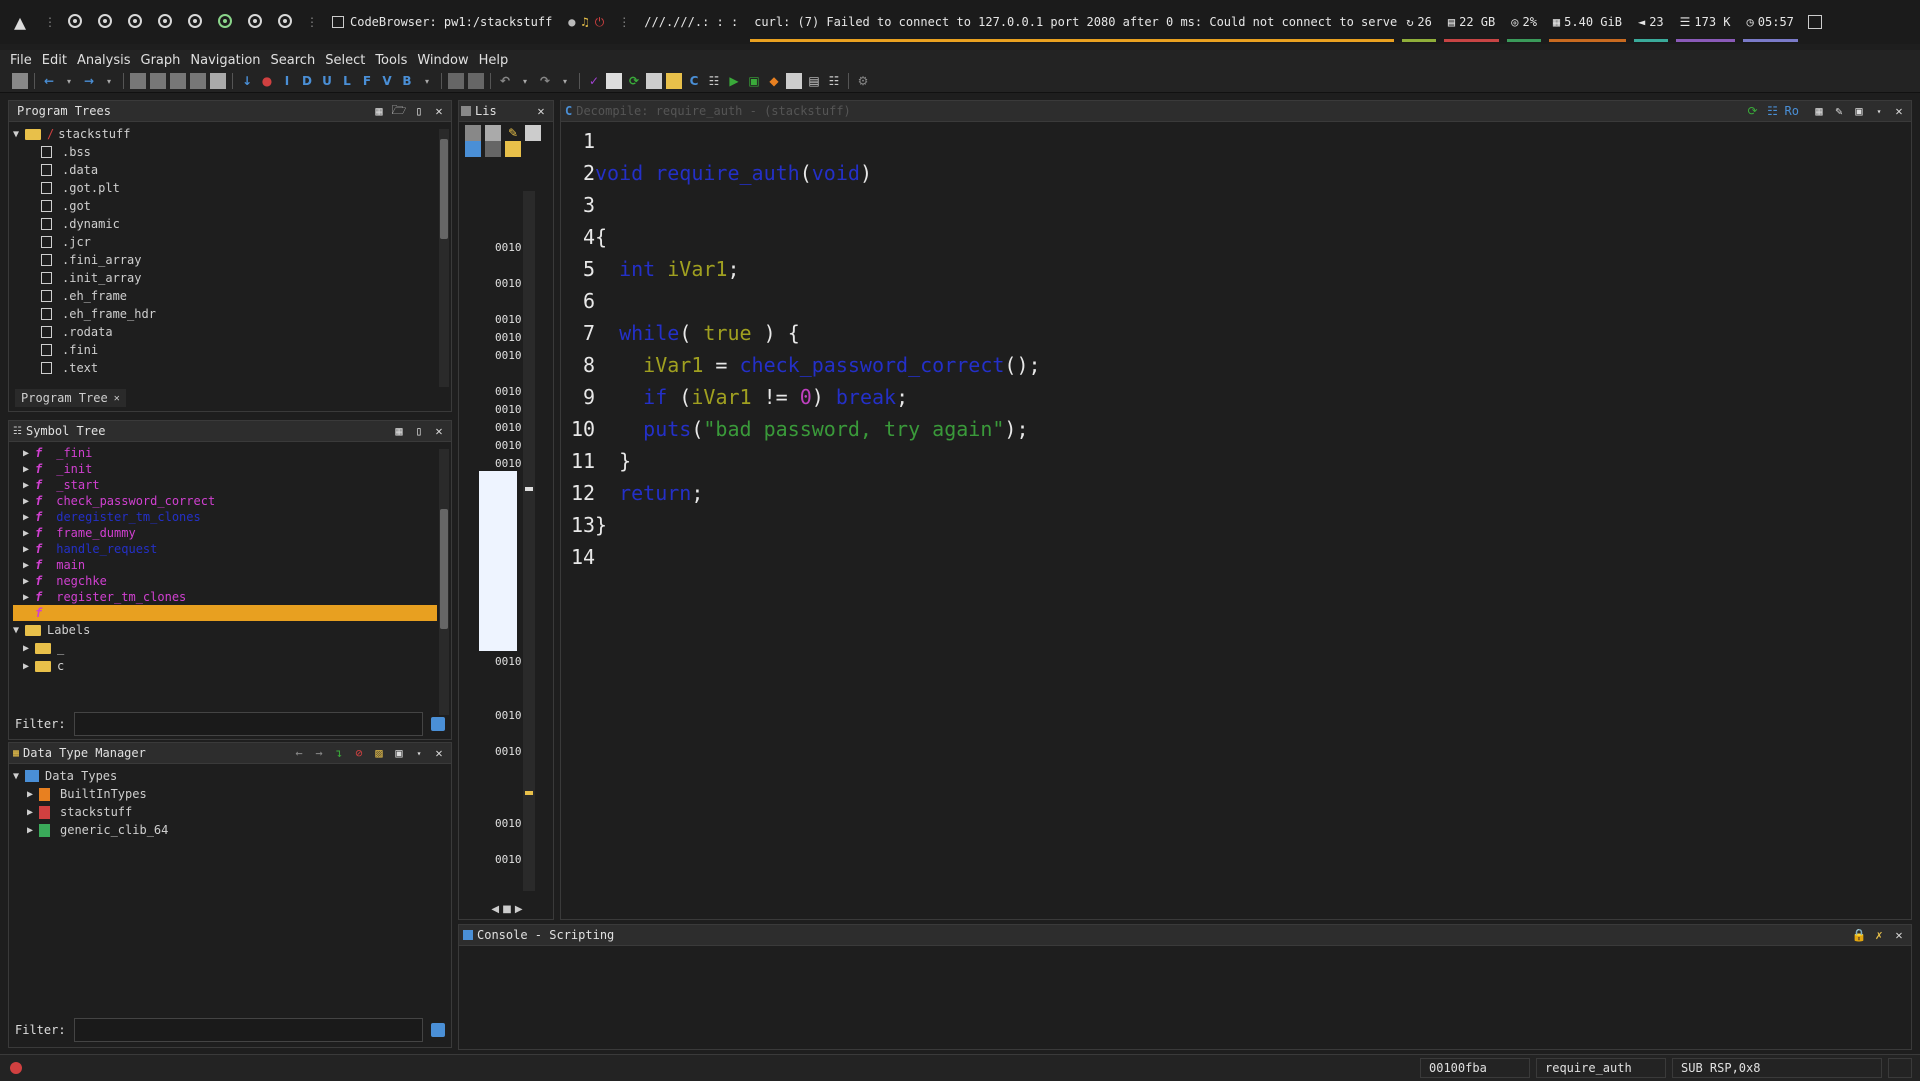  What do you see at coordinates (225, 170) in the screenshot?
I see `program-tree-item: .data` at bounding box center [225, 170].